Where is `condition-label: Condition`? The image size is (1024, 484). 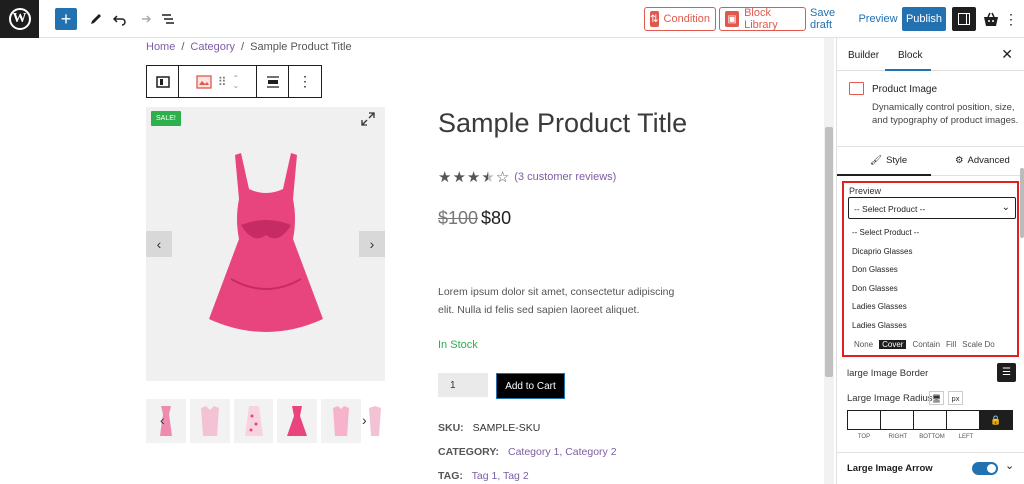
condition-label: Condition is located at coordinates (686, 19).